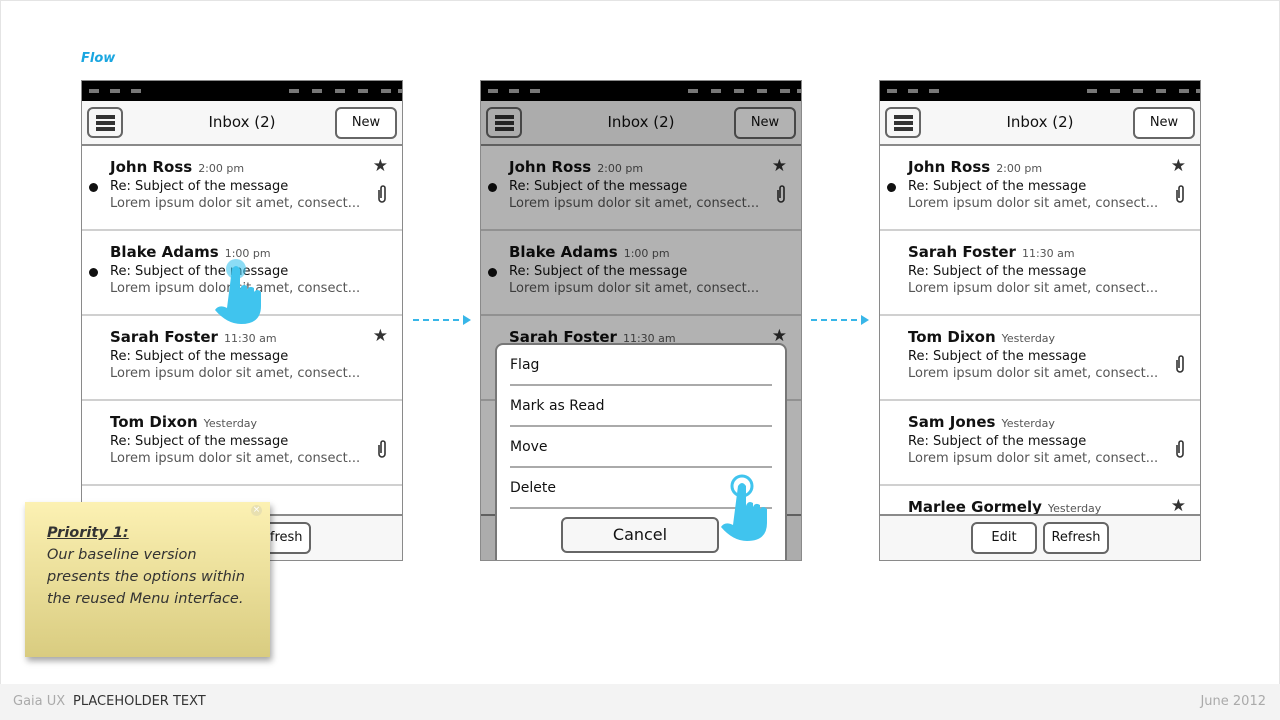 This screenshot has width=1280, height=720. Describe the element at coordinates (952, 422) in the screenshot. I see `sender: Sam Jones` at that location.